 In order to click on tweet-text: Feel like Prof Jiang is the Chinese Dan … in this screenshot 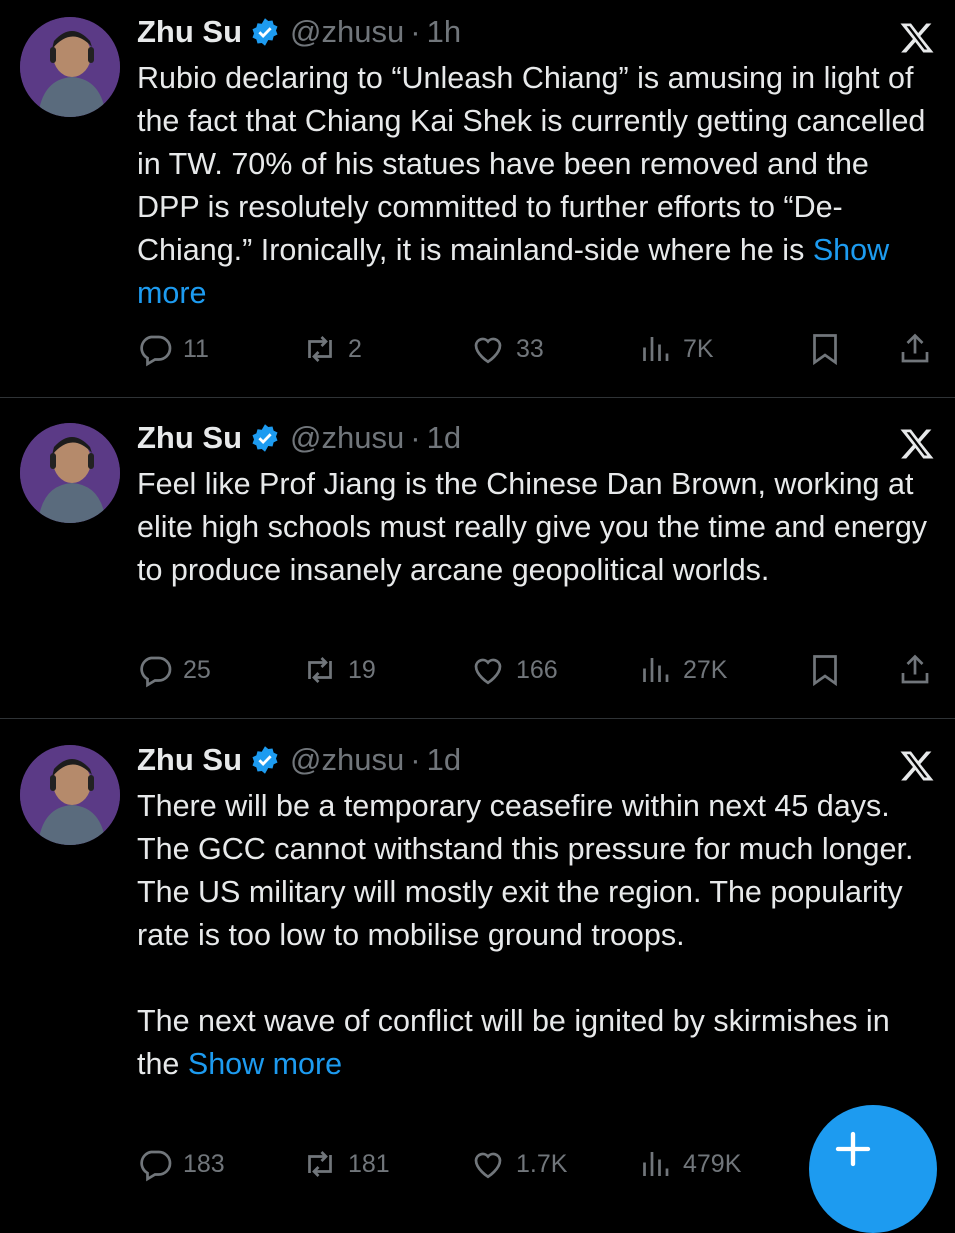, I will do `click(537, 527)`.